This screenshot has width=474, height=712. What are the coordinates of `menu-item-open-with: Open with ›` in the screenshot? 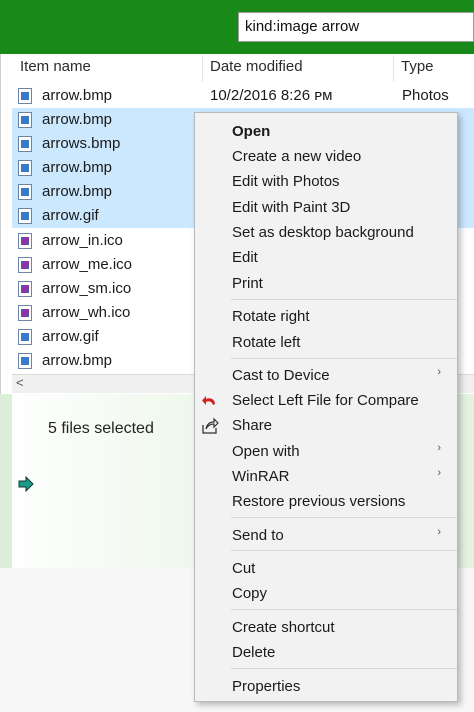 It's located at (326, 452).